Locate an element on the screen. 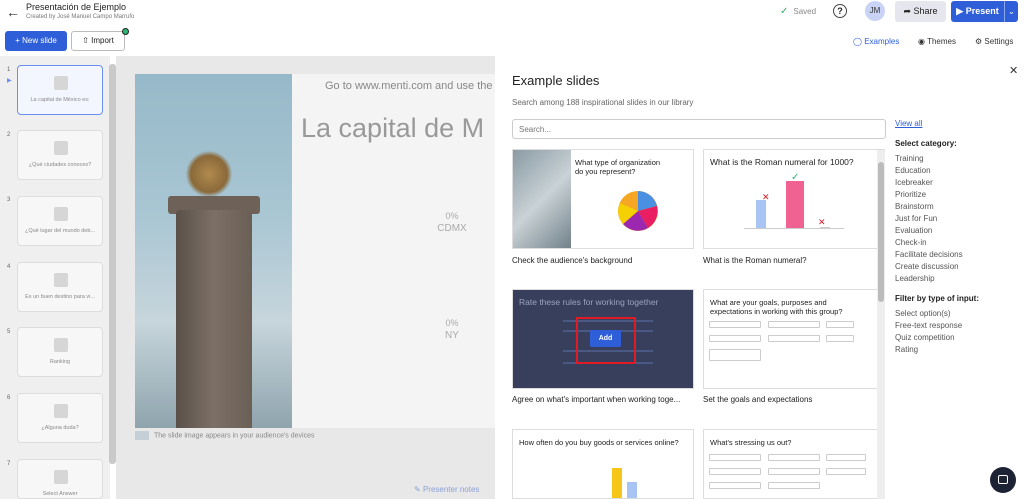  share-icon: ➦ is located at coordinates (908, 11).